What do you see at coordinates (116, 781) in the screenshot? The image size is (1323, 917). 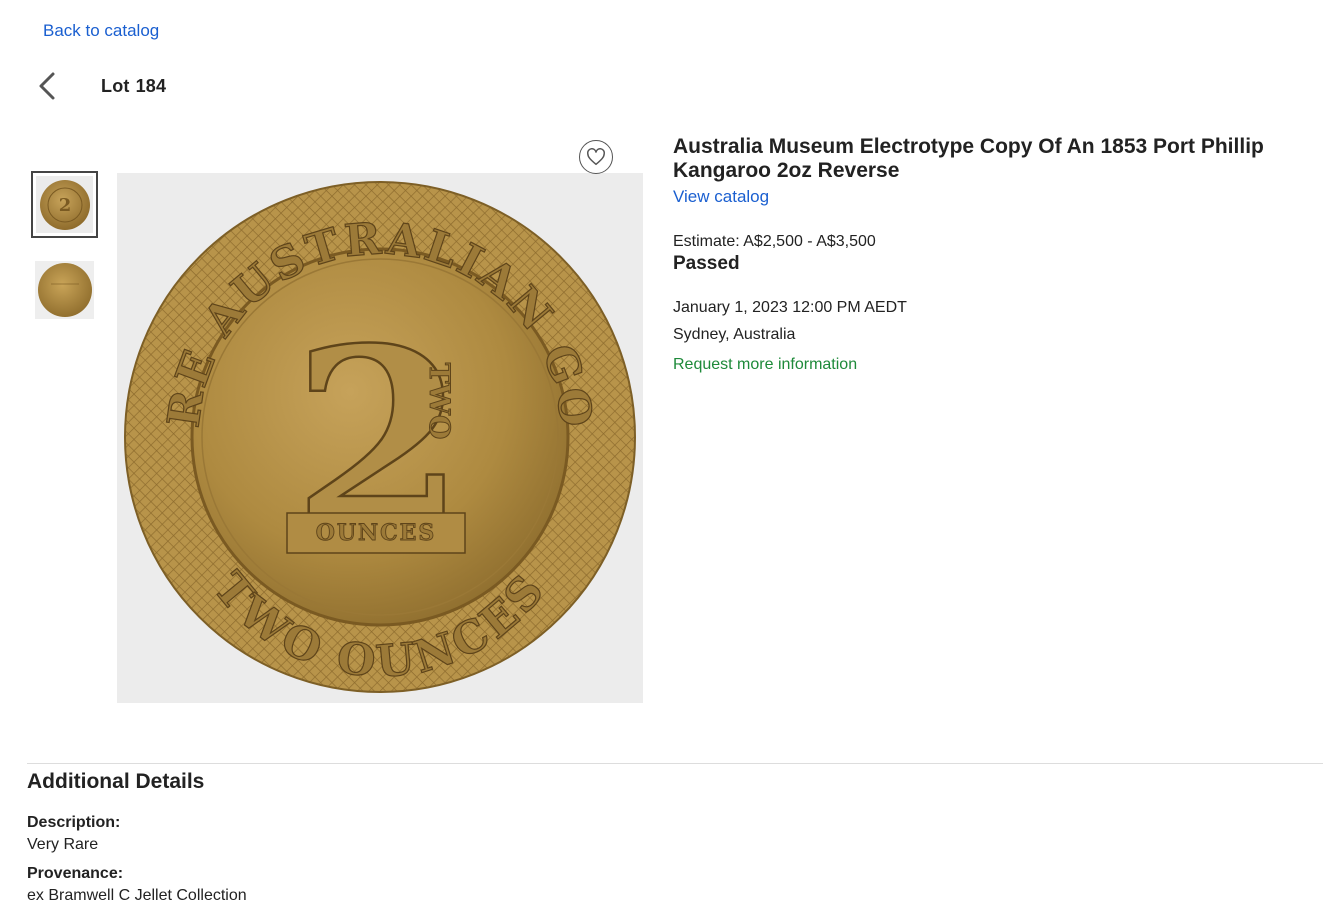 I see `details-heading: Additional Details` at bounding box center [116, 781].